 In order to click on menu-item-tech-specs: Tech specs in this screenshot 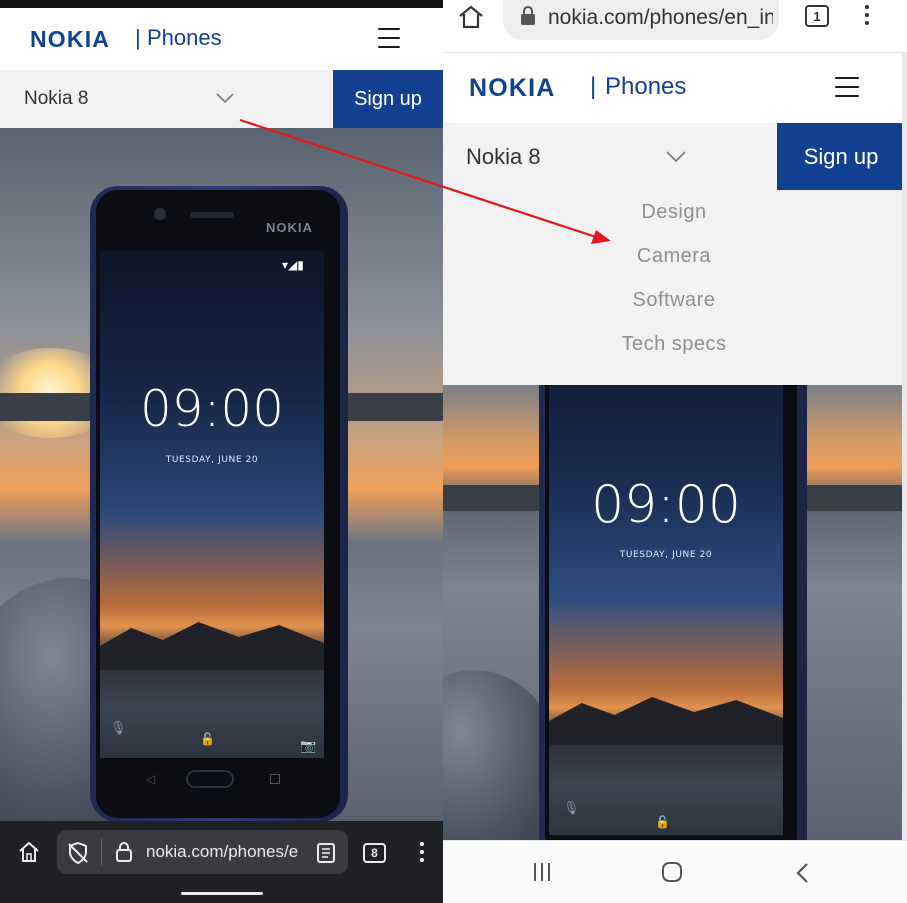, I will do `click(674, 344)`.